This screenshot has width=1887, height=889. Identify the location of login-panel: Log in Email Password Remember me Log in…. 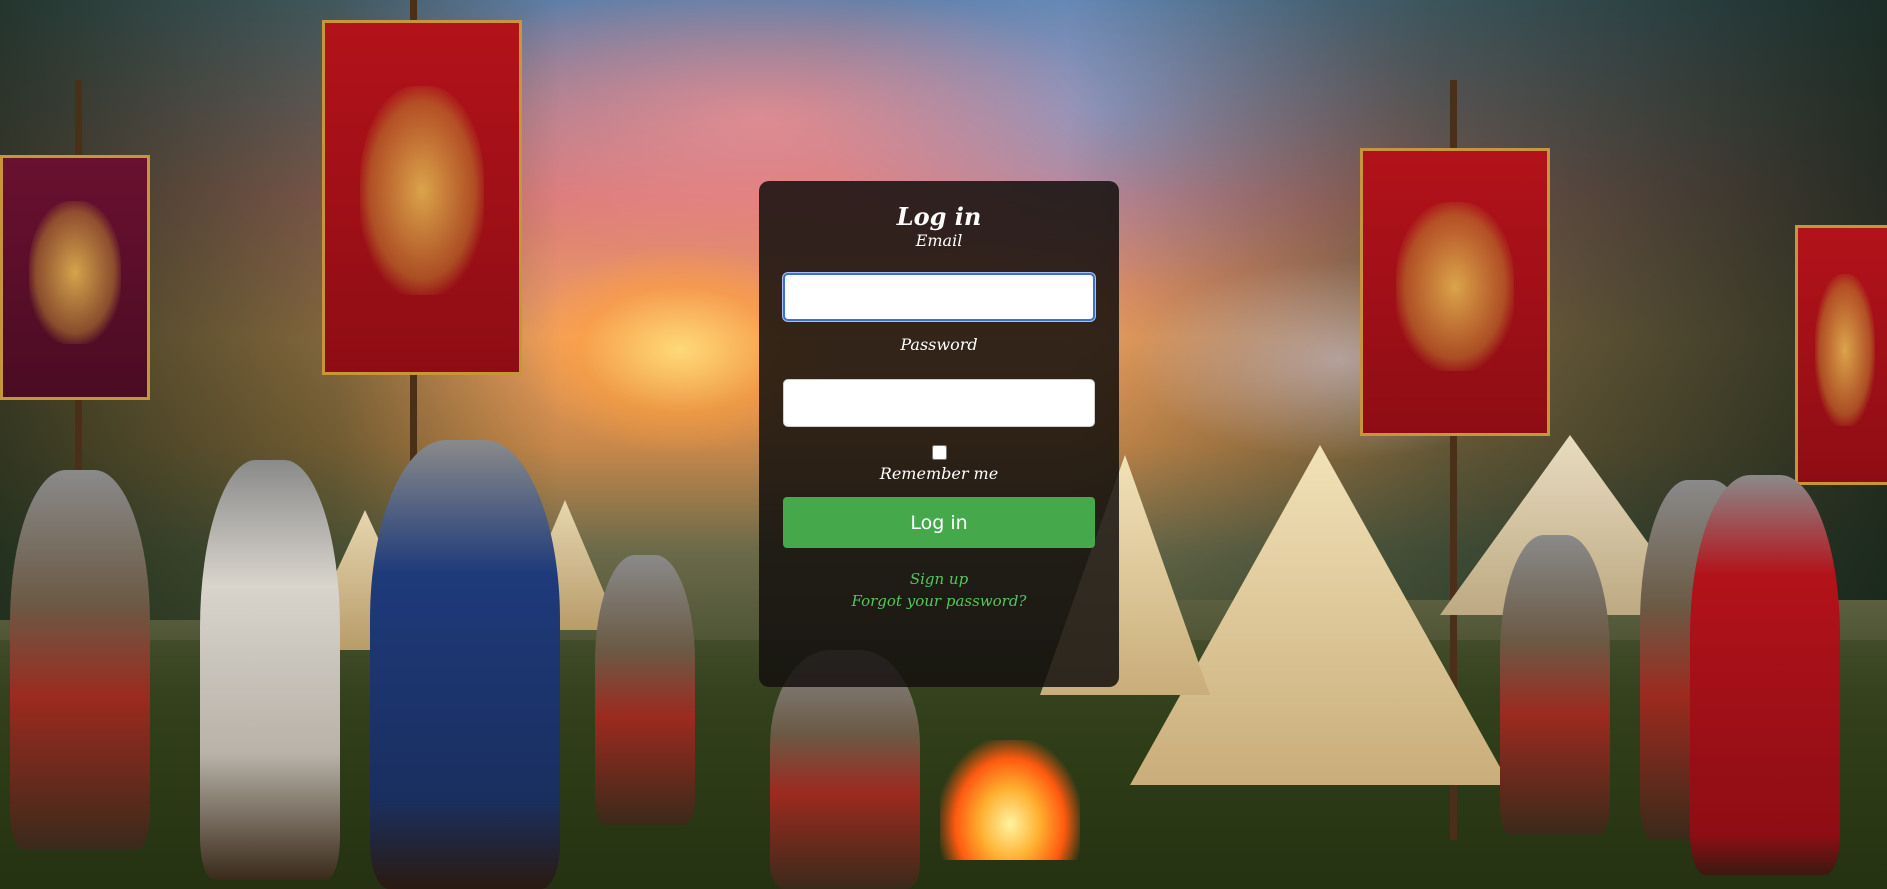
(939, 434).